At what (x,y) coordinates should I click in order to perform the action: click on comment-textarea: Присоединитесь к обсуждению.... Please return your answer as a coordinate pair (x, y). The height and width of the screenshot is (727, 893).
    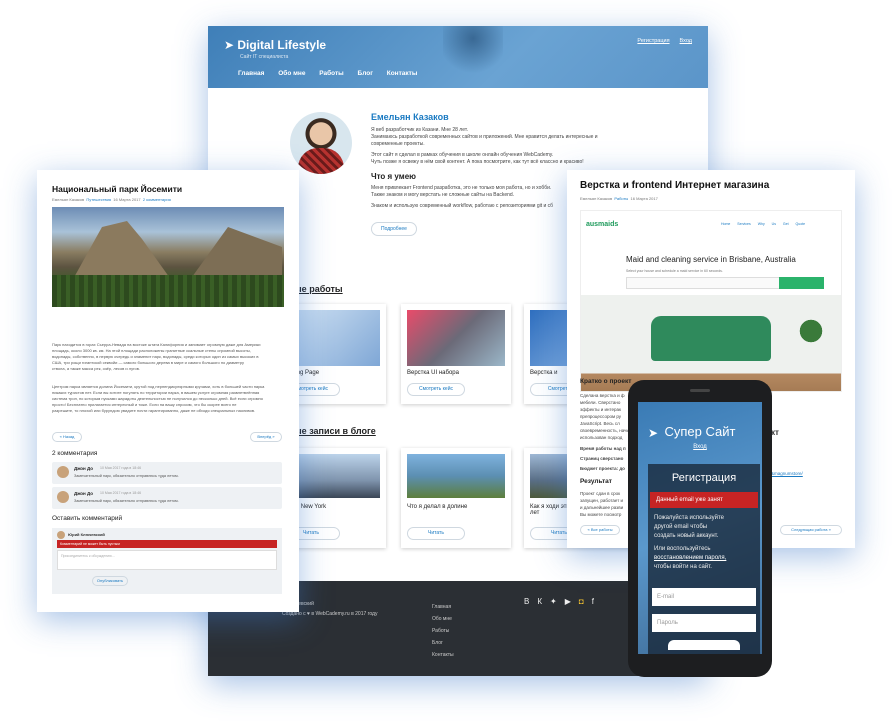
    Looking at the image, I should click on (167, 560).